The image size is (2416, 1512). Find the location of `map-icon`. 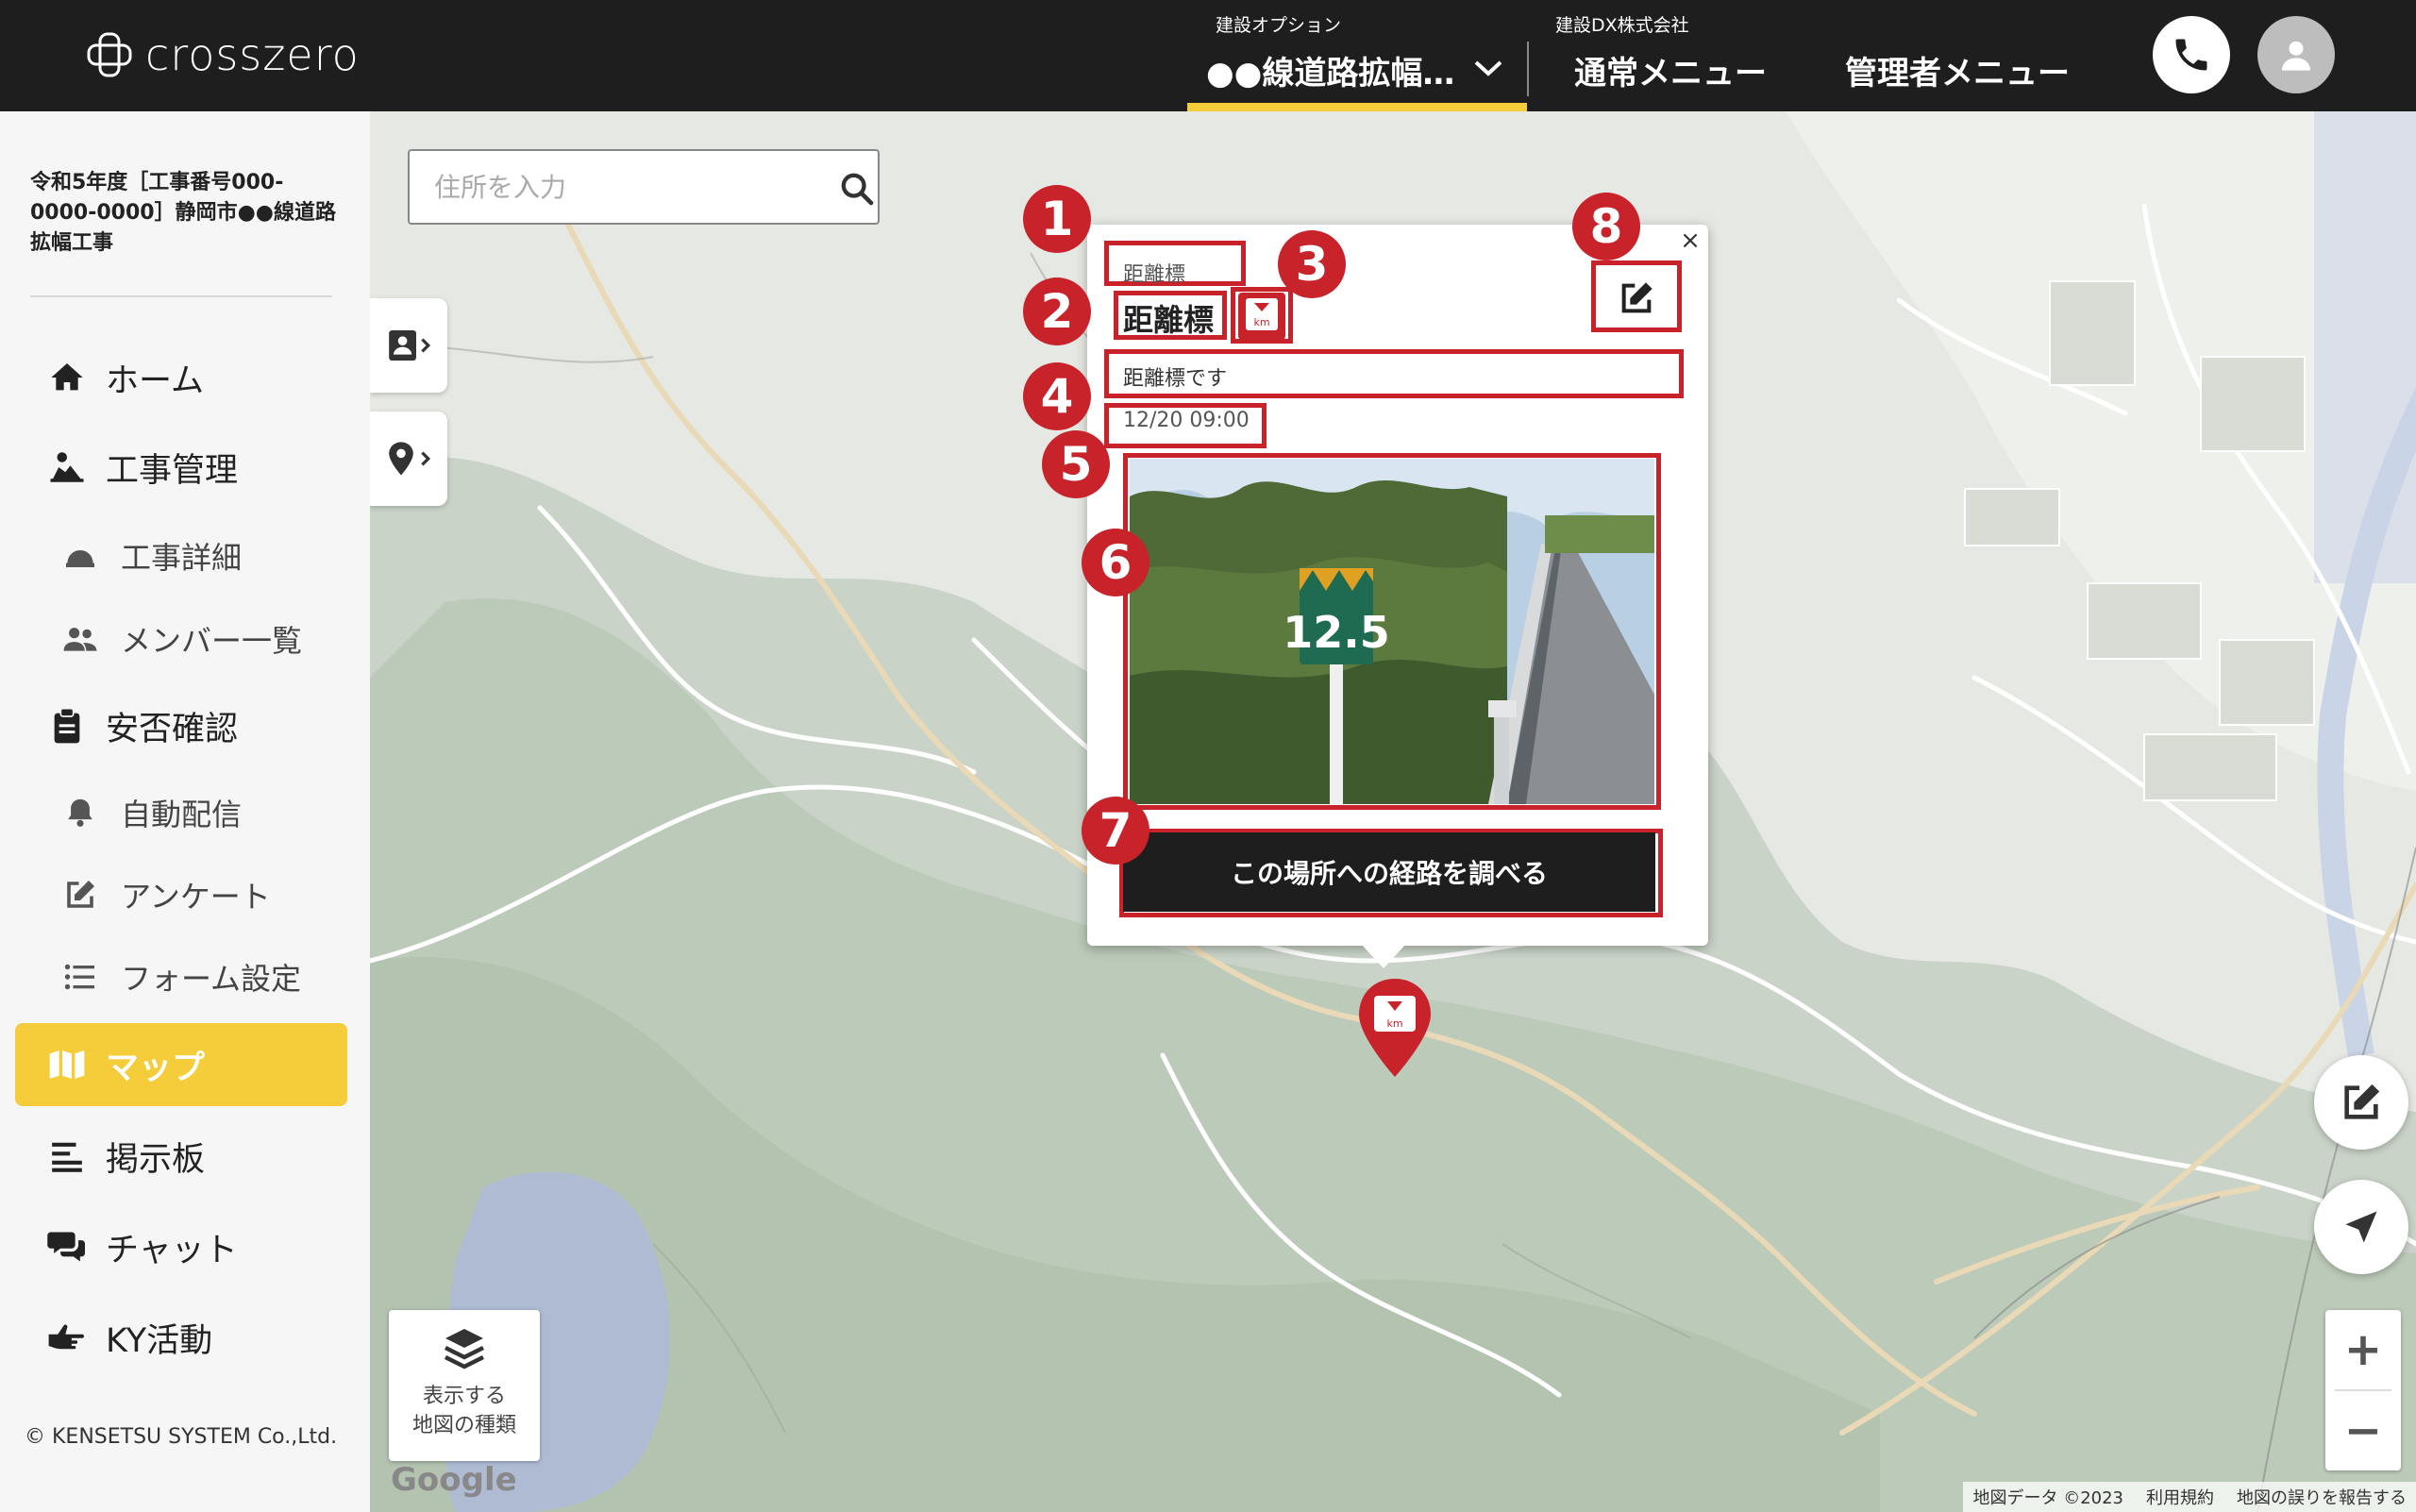

map-icon is located at coordinates (67, 1064).